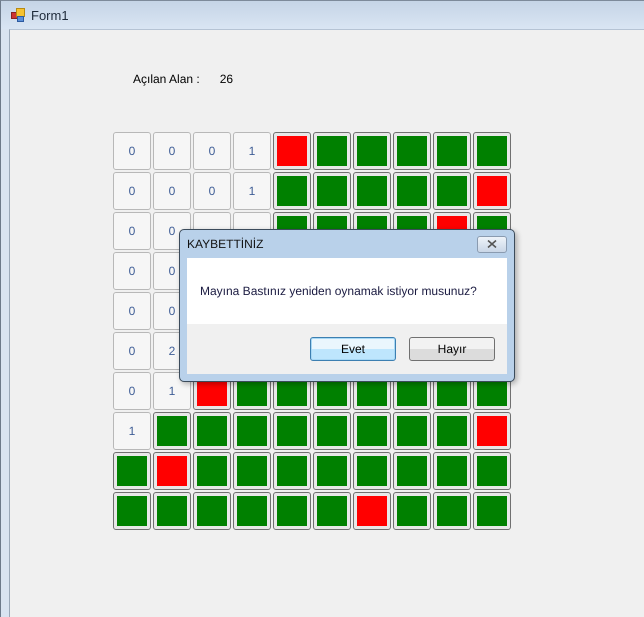 The height and width of the screenshot is (617, 644). What do you see at coordinates (227, 79) in the screenshot?
I see `opened-area-value: 26` at bounding box center [227, 79].